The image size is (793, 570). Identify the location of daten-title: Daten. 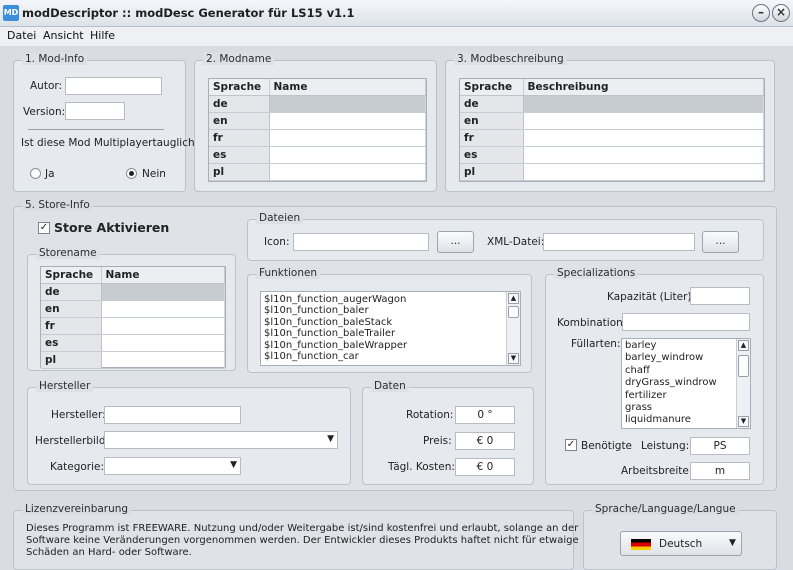
(390, 386).